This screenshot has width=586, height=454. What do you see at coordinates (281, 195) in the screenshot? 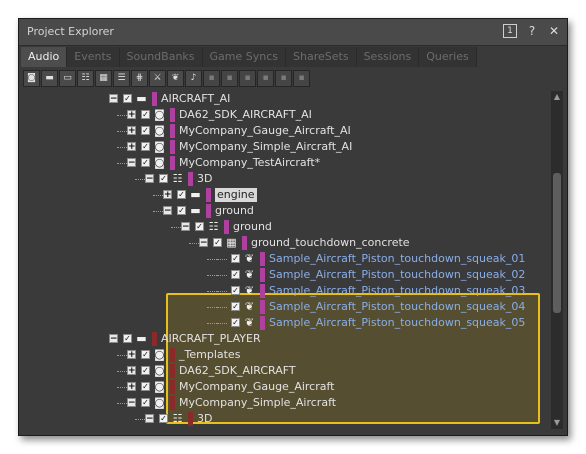
I see `tree-row: + ✓ ▬ engine` at bounding box center [281, 195].